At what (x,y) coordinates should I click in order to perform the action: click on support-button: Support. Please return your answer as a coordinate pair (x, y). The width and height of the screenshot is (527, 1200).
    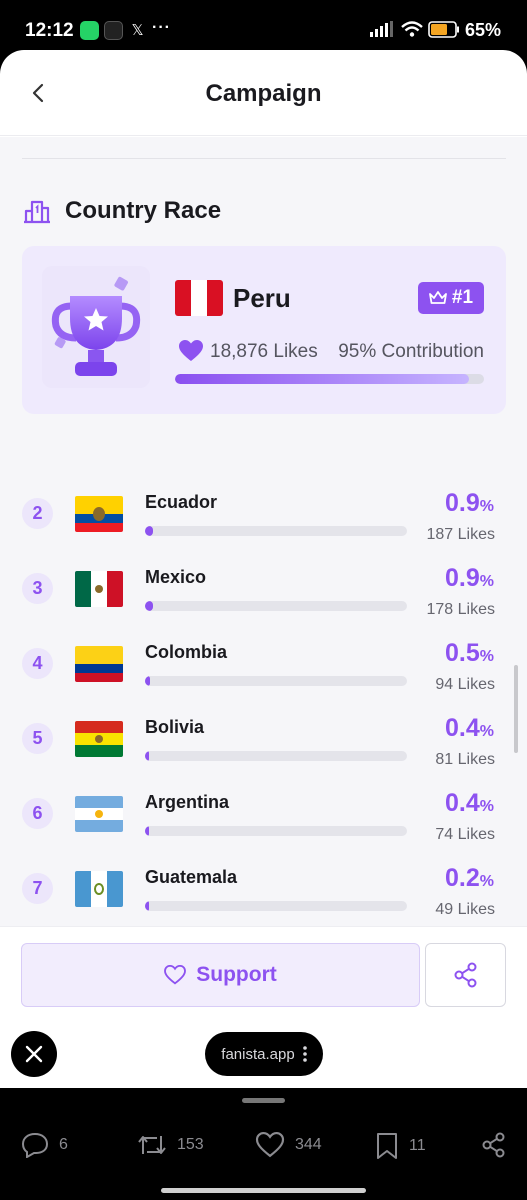
    Looking at the image, I should click on (220, 975).